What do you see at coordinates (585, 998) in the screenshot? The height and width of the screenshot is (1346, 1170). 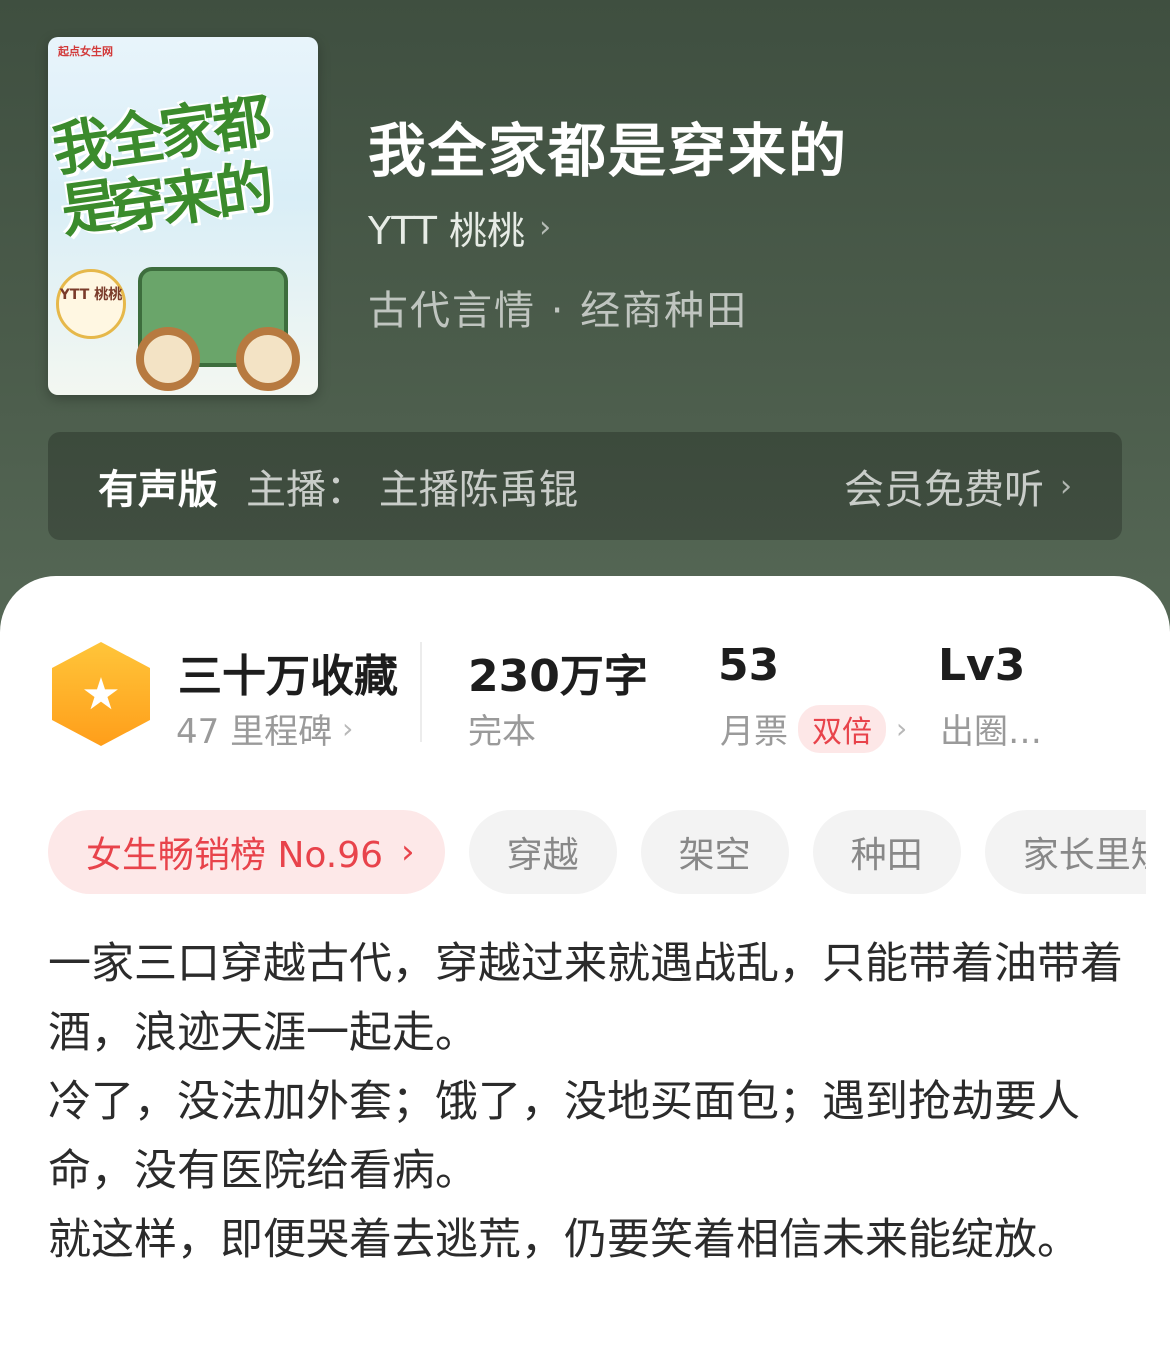 I see `description-paragraph: 一家三口穿越古代，穿越过来就遇战乱，只能带着油带着酒，浪迹天涯一起走。` at bounding box center [585, 998].